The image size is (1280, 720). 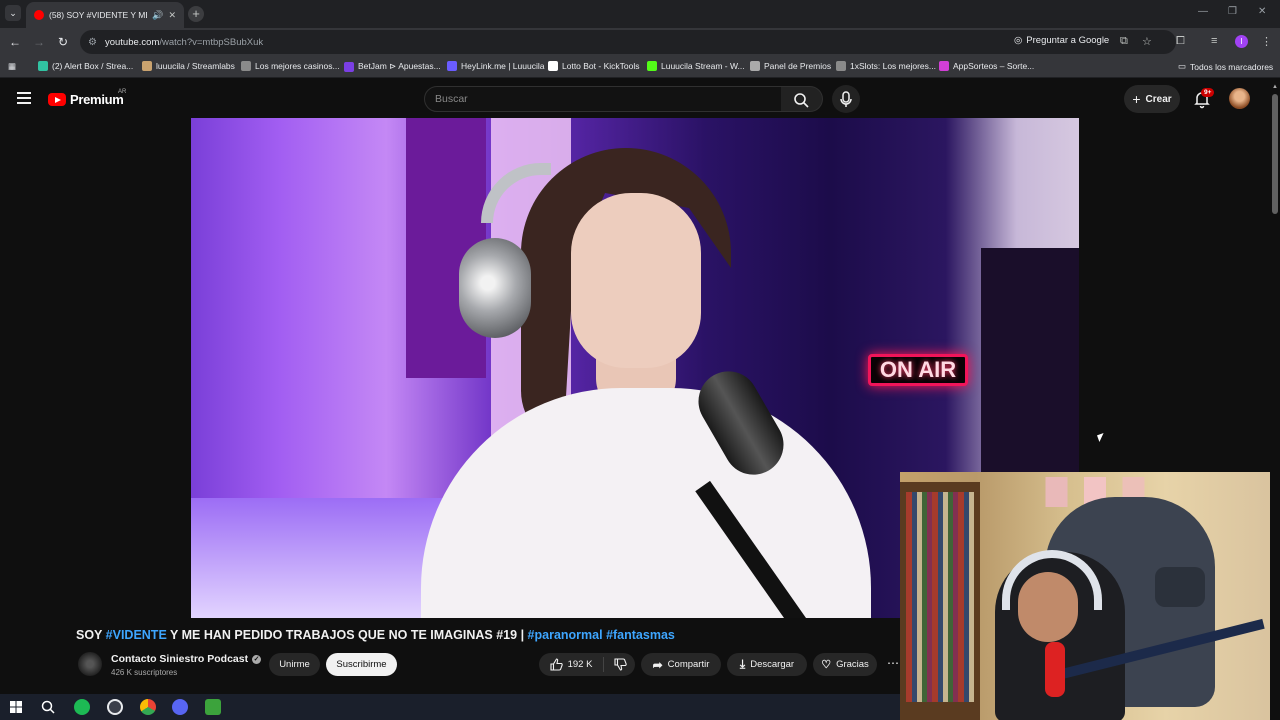 I want to click on video-frame-headphone-cup, so click(x=495, y=288).